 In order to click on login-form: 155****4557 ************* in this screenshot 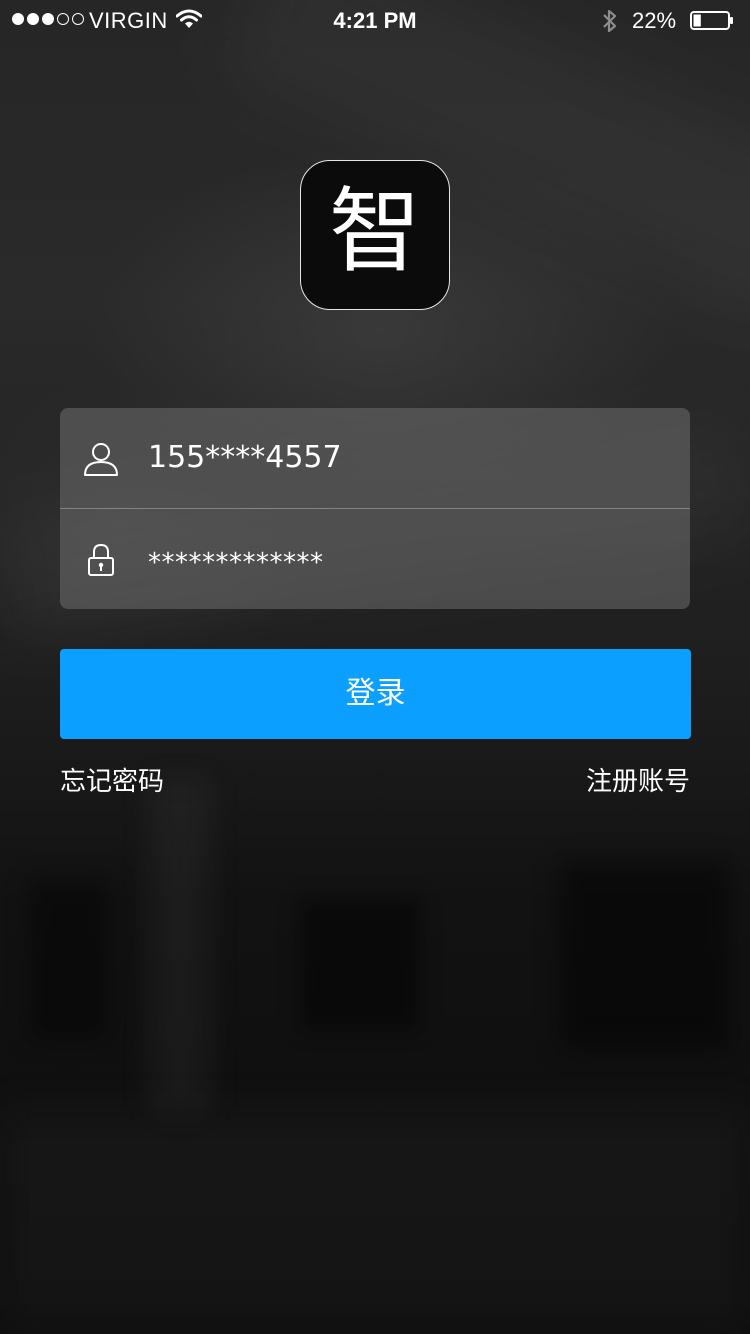, I will do `click(375, 508)`.